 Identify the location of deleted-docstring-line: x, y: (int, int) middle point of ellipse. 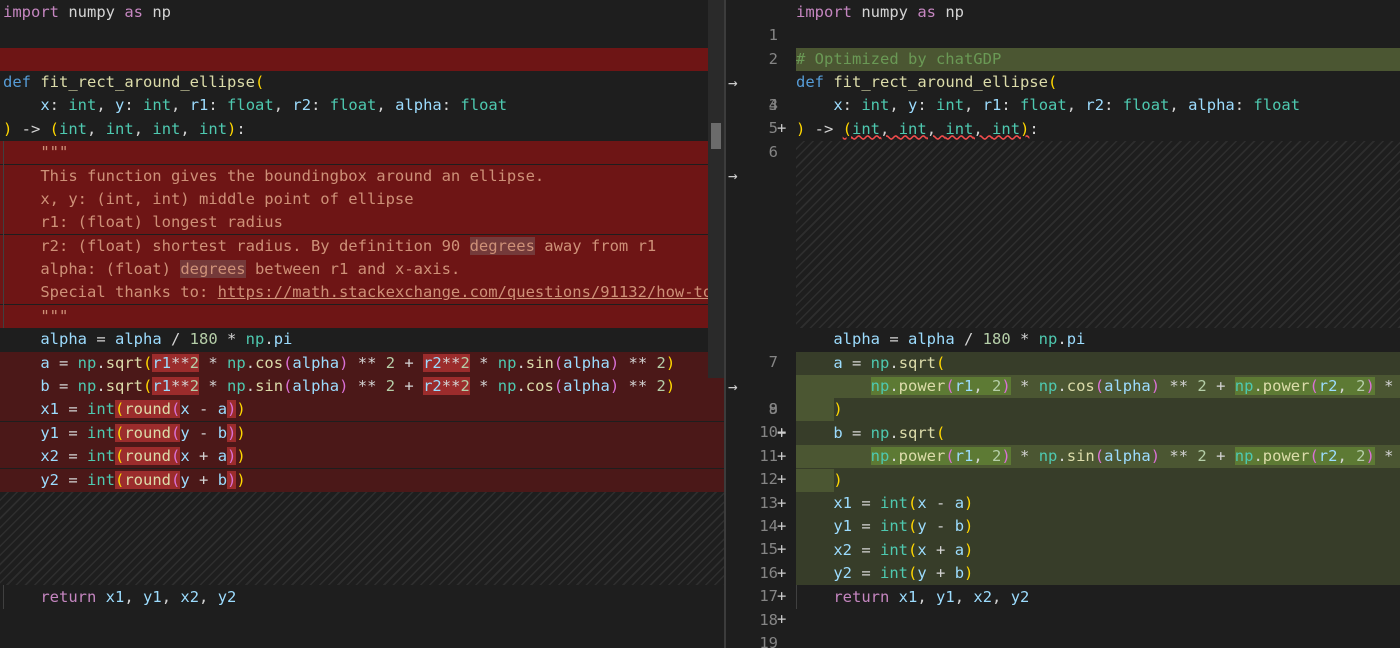
(362, 200).